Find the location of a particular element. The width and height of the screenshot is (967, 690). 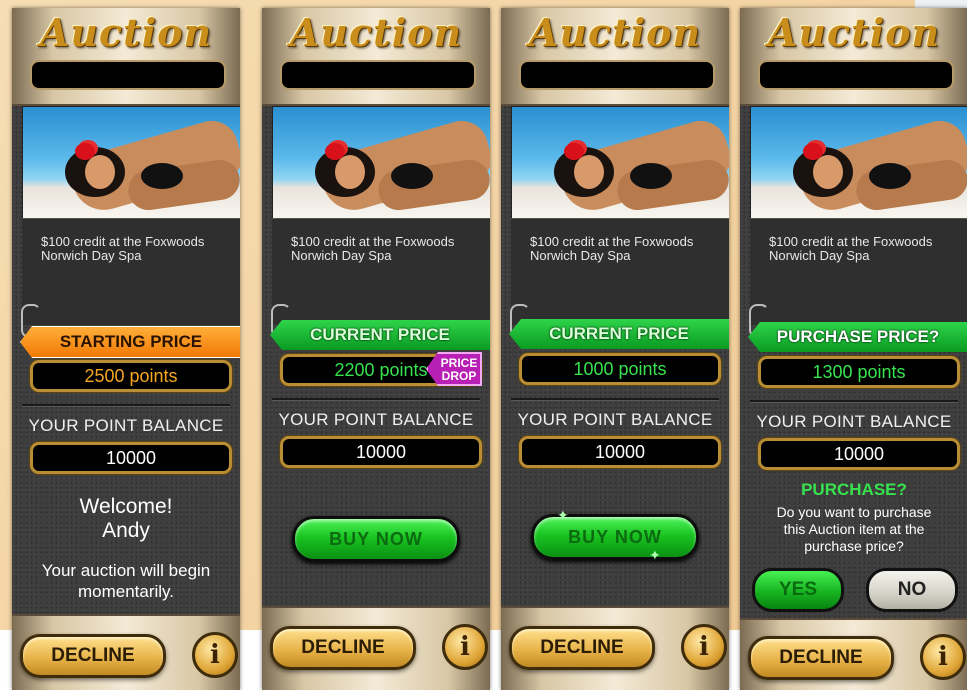

price-display: 2500 points is located at coordinates (131, 376).